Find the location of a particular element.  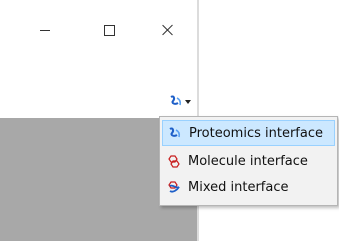

menu-item-molecule-interface: Molecule interface is located at coordinates (248, 161).